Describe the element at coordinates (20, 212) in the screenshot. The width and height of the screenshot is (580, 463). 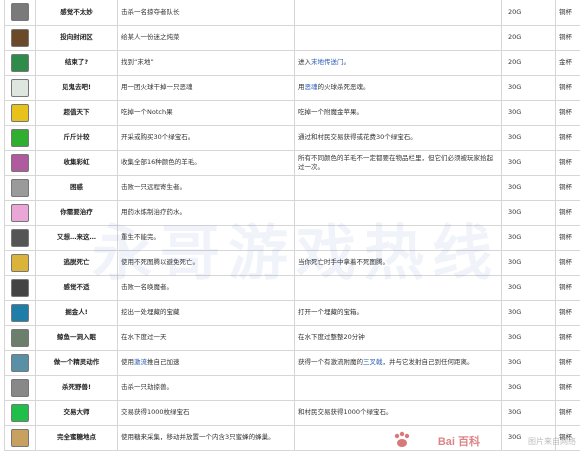
I see `potion-icon` at that location.